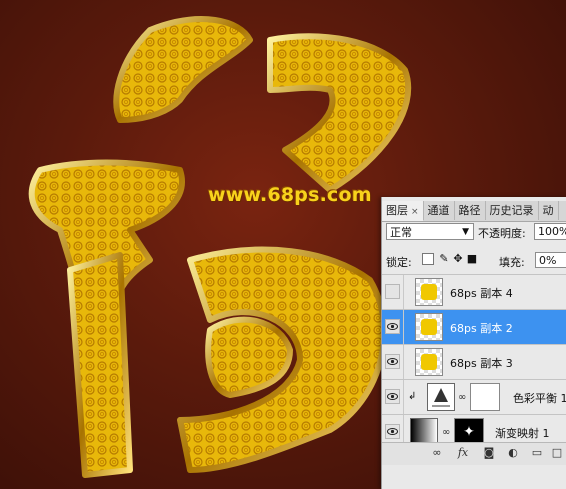 The image size is (566, 489). I want to click on link-icon: ∞, so click(437, 453).